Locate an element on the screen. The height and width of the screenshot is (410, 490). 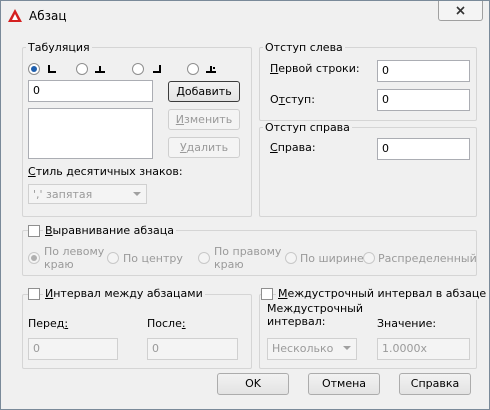
ok-button: OK is located at coordinates (253, 384).